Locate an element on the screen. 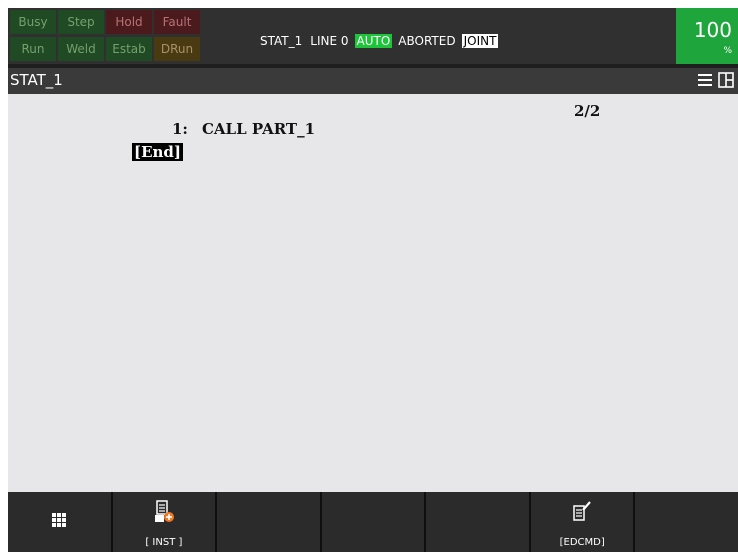  override-unit: % is located at coordinates (727, 51).